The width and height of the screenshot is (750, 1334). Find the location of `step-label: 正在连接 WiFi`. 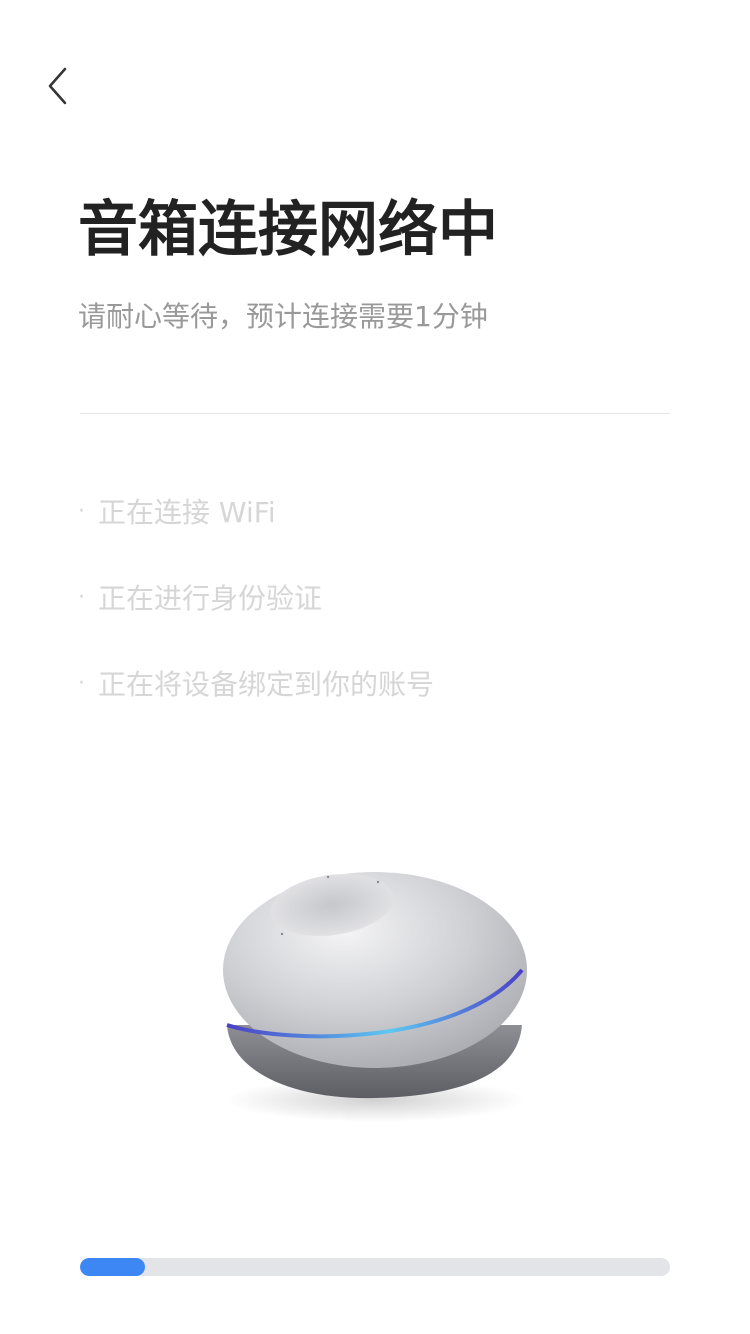

step-label: 正在连接 WiFi is located at coordinates (187, 512).